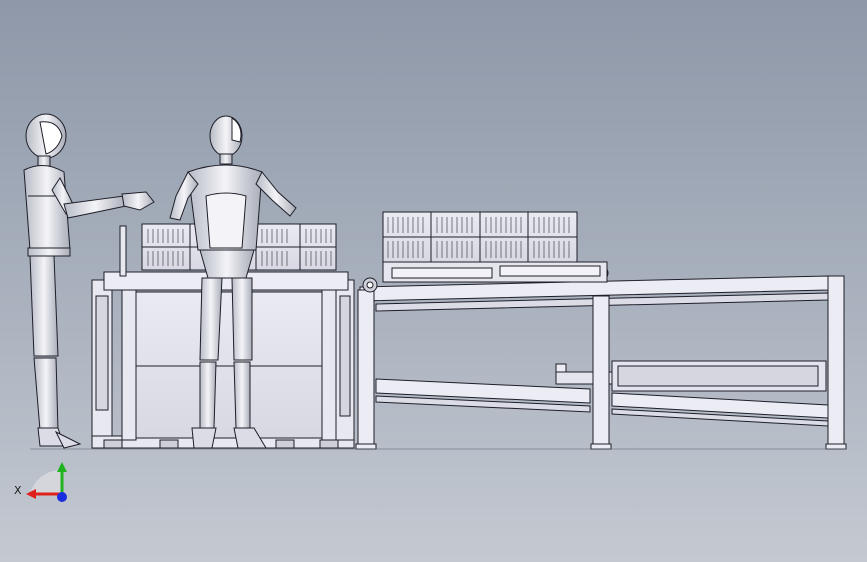 The image size is (867, 562). What do you see at coordinates (46, 482) in the screenshot?
I see `axis-triad` at bounding box center [46, 482].